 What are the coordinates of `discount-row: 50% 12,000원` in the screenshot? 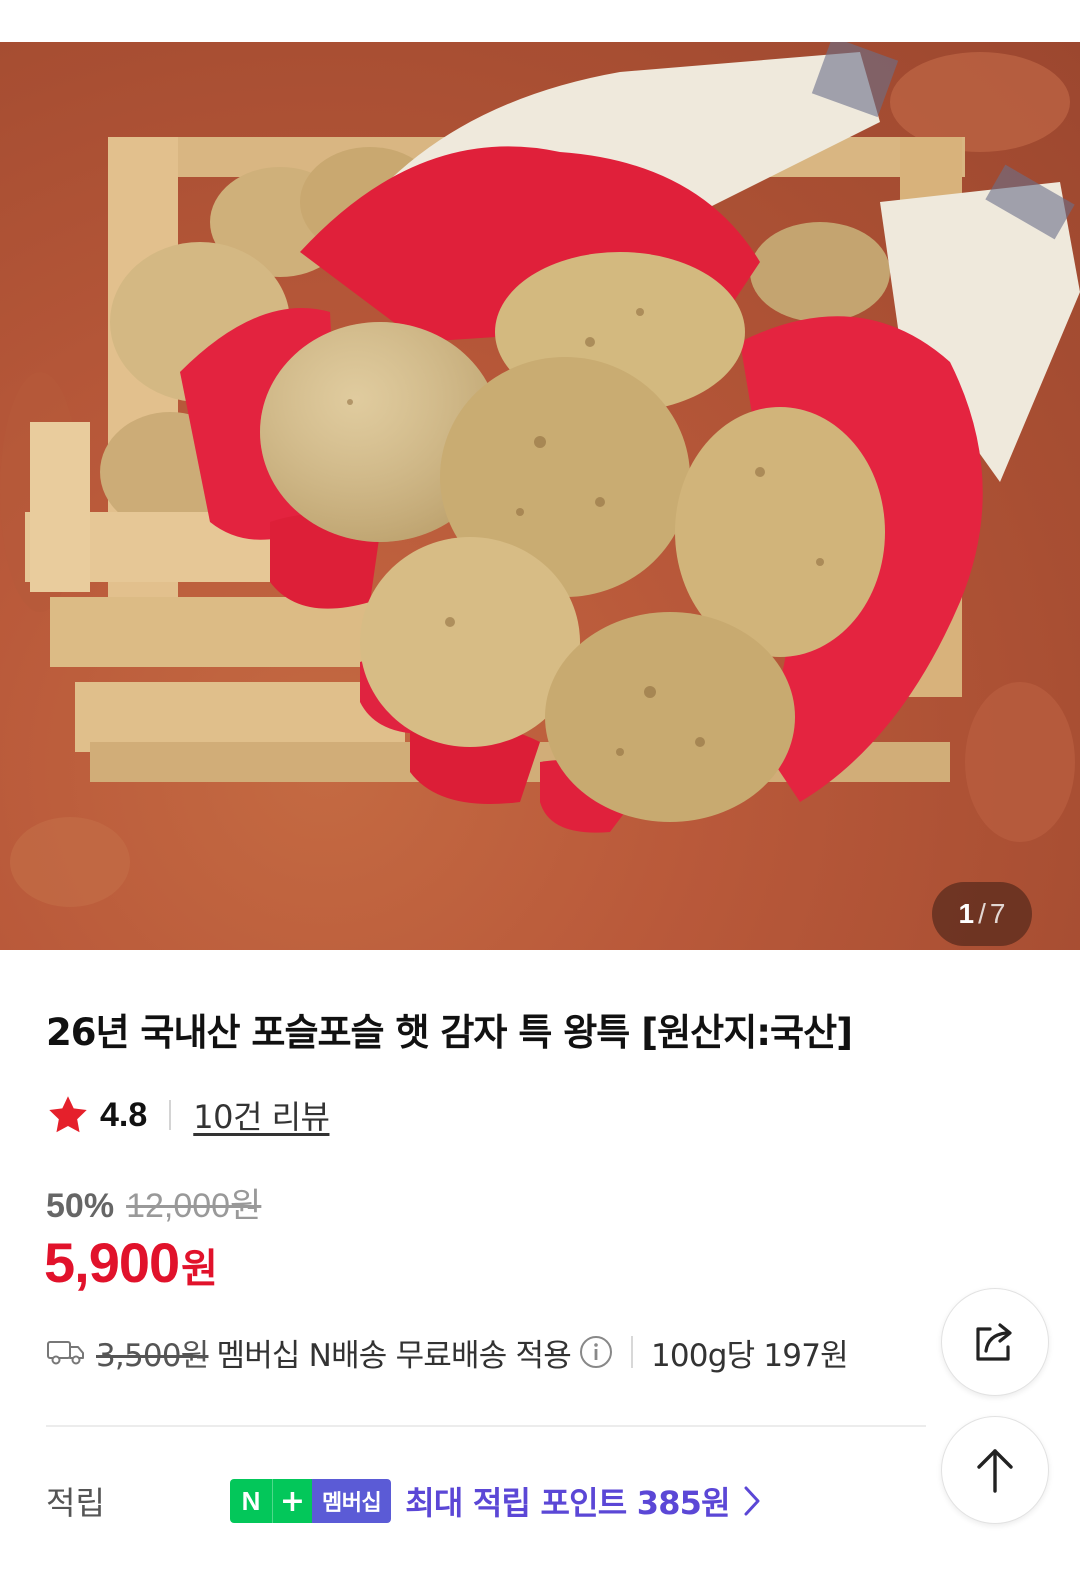 It's located at (153, 1202).